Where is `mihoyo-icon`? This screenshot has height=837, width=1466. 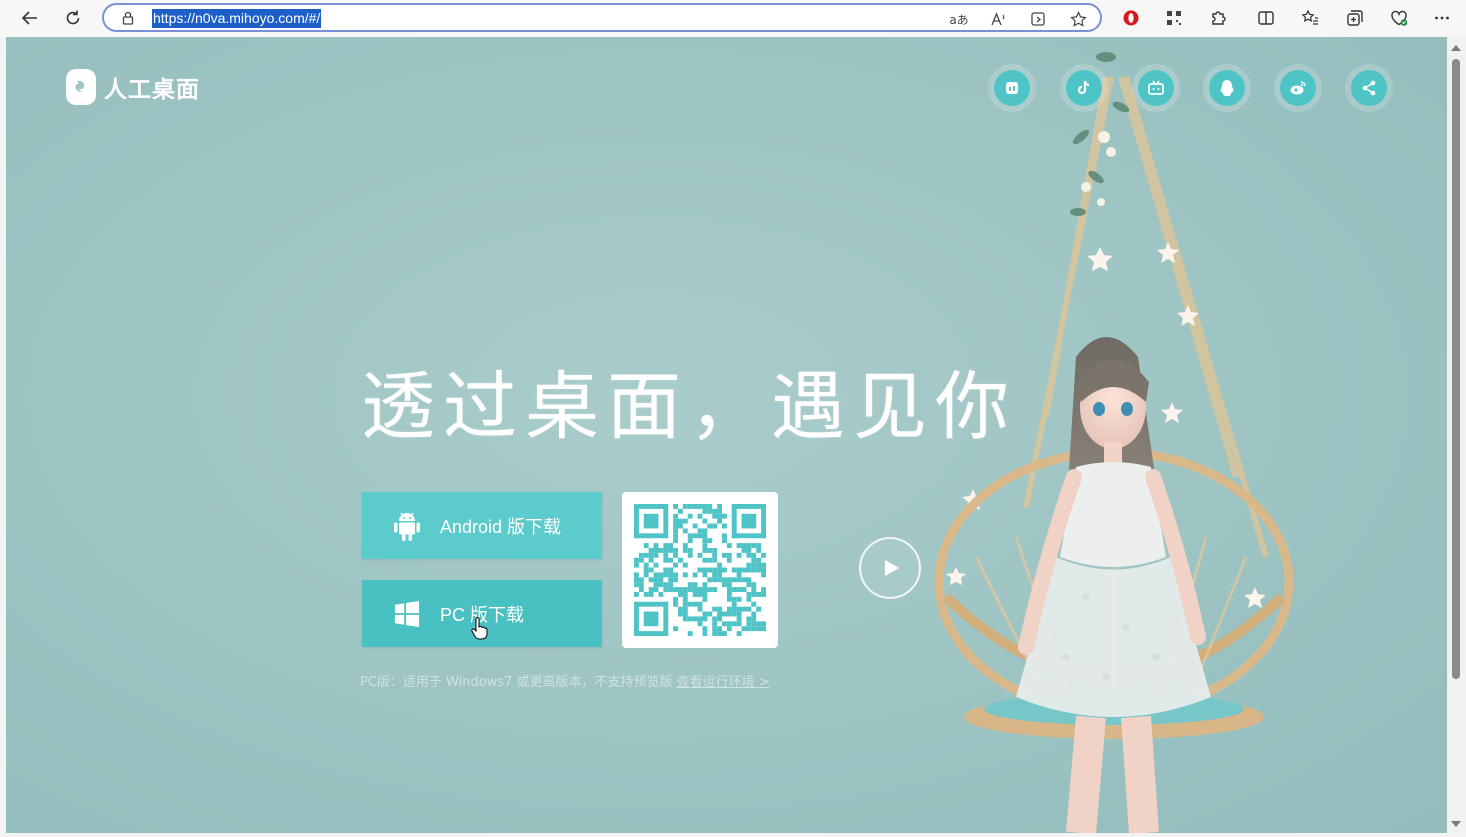 mihoyo-icon is located at coordinates (1012, 88).